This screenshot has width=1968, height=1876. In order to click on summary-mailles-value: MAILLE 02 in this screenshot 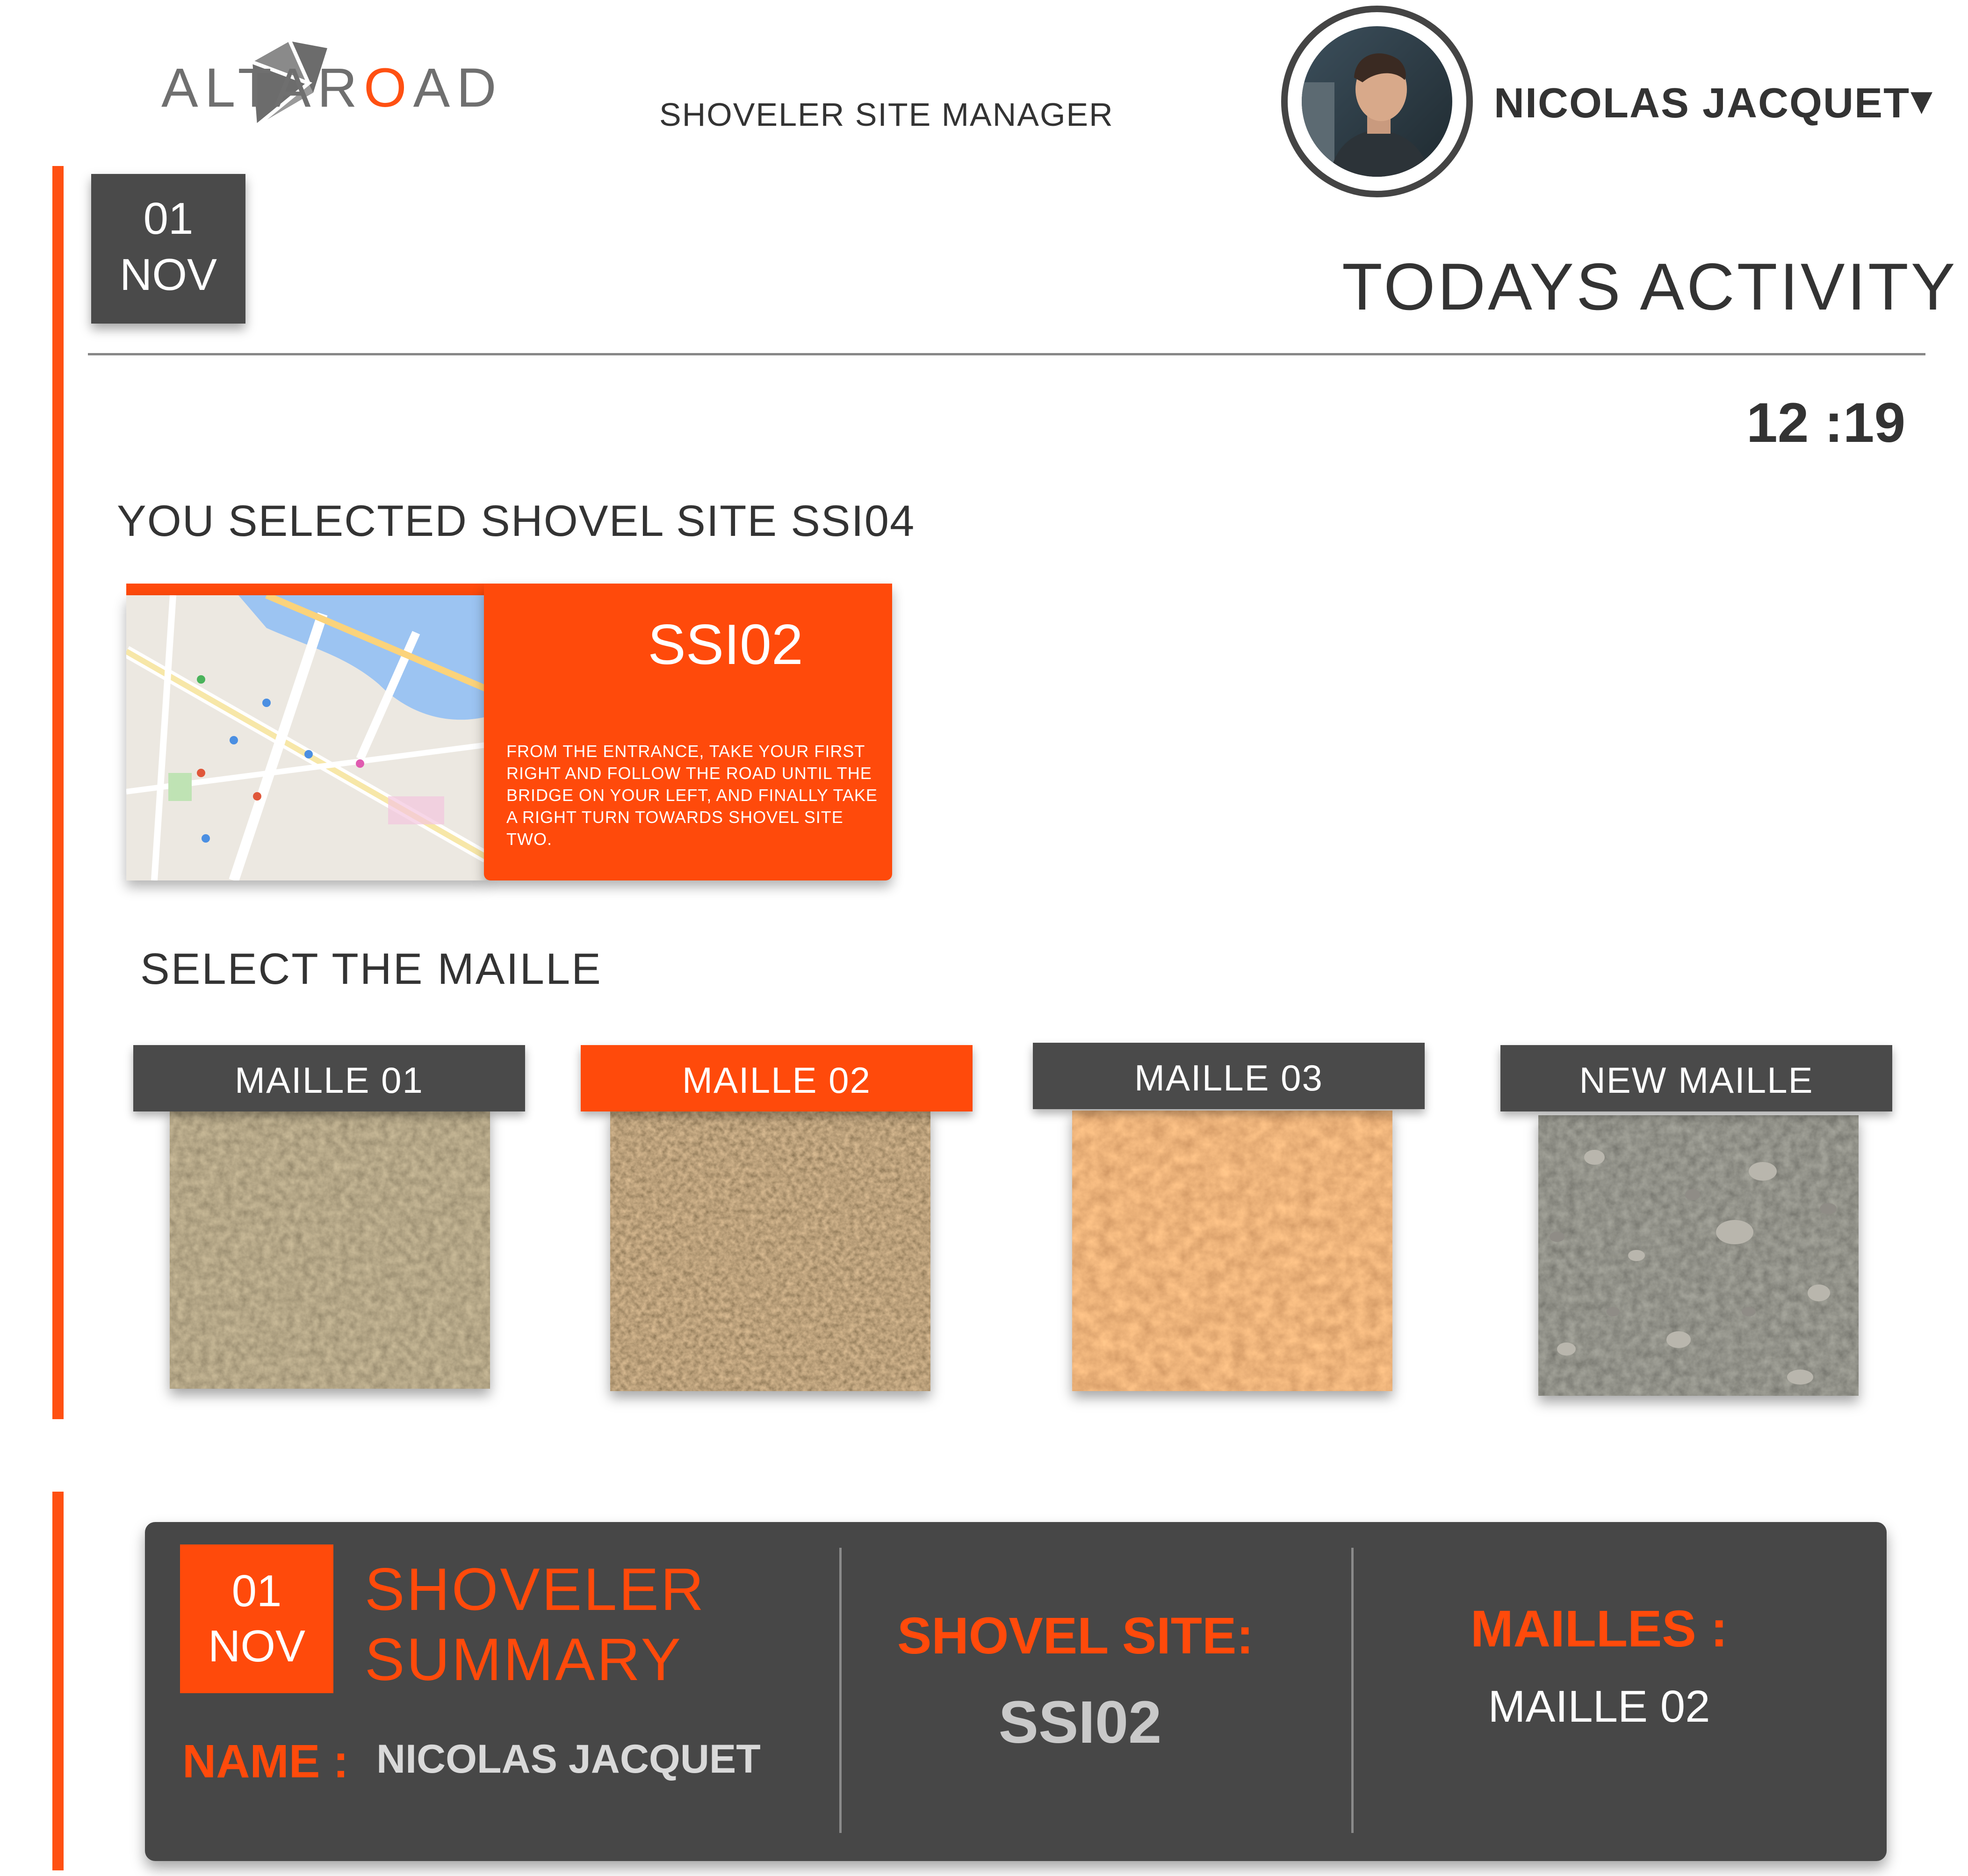, I will do `click(1599, 1706)`.